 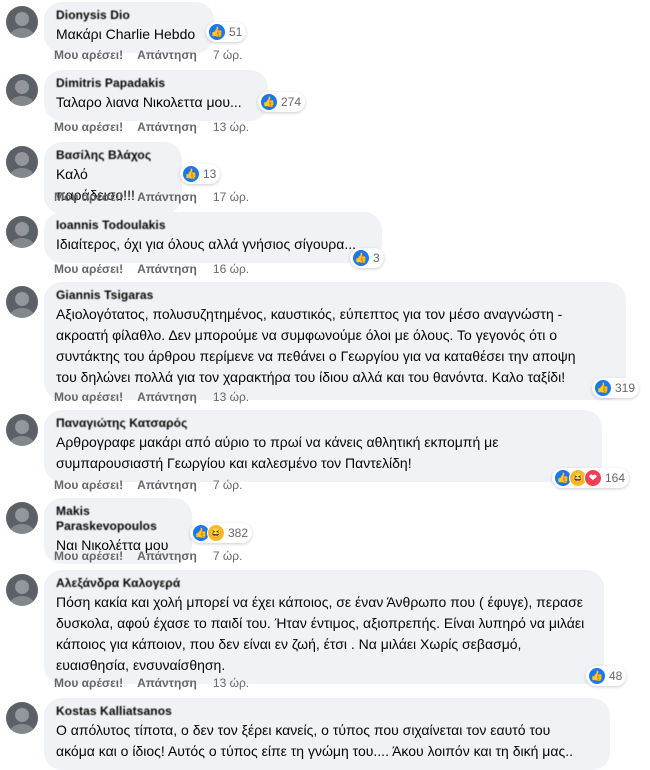 I want to click on reaction-summary: 👍 274, so click(x=282, y=102).